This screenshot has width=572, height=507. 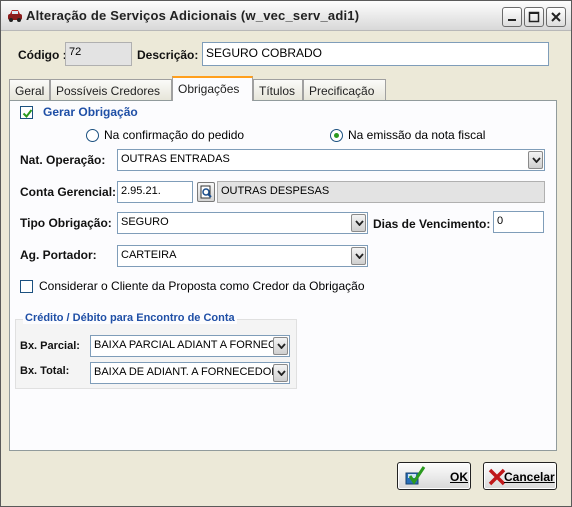 What do you see at coordinates (185, 345) in the screenshot?
I see `bx-parcial-value: BAIXA PARCIAL ADIANT A FORNEC` at bounding box center [185, 345].